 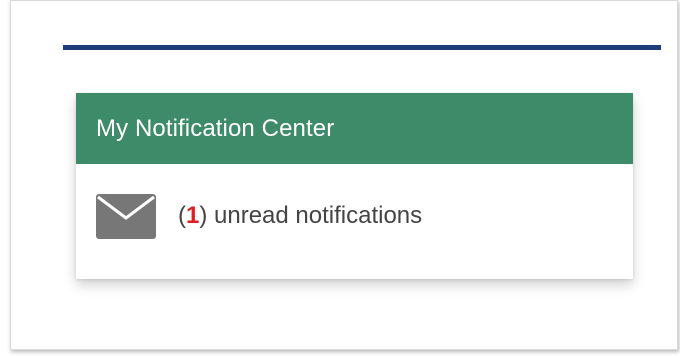 I want to click on unread-notifications-text: (1) unread notifications, so click(x=300, y=216).